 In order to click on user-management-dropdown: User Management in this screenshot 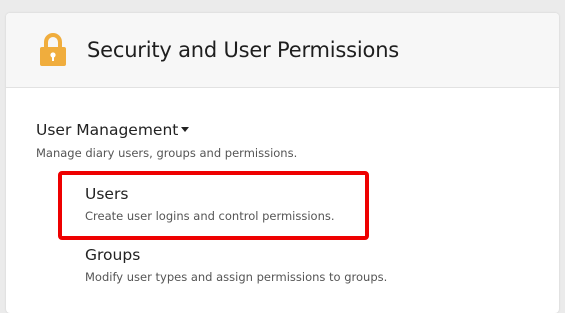, I will do `click(113, 130)`.